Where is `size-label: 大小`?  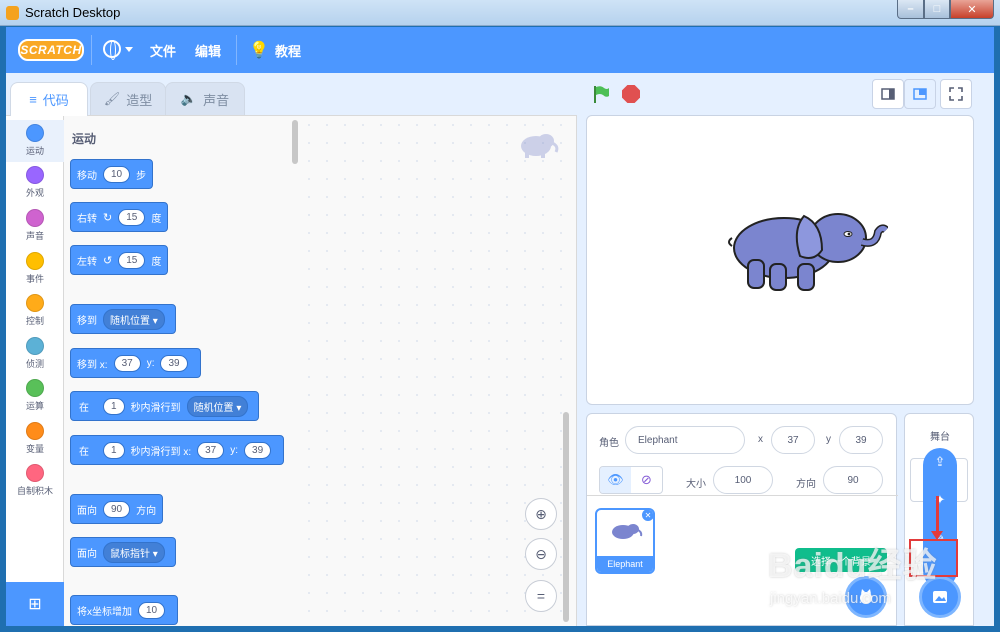
size-label: 大小 is located at coordinates (696, 484).